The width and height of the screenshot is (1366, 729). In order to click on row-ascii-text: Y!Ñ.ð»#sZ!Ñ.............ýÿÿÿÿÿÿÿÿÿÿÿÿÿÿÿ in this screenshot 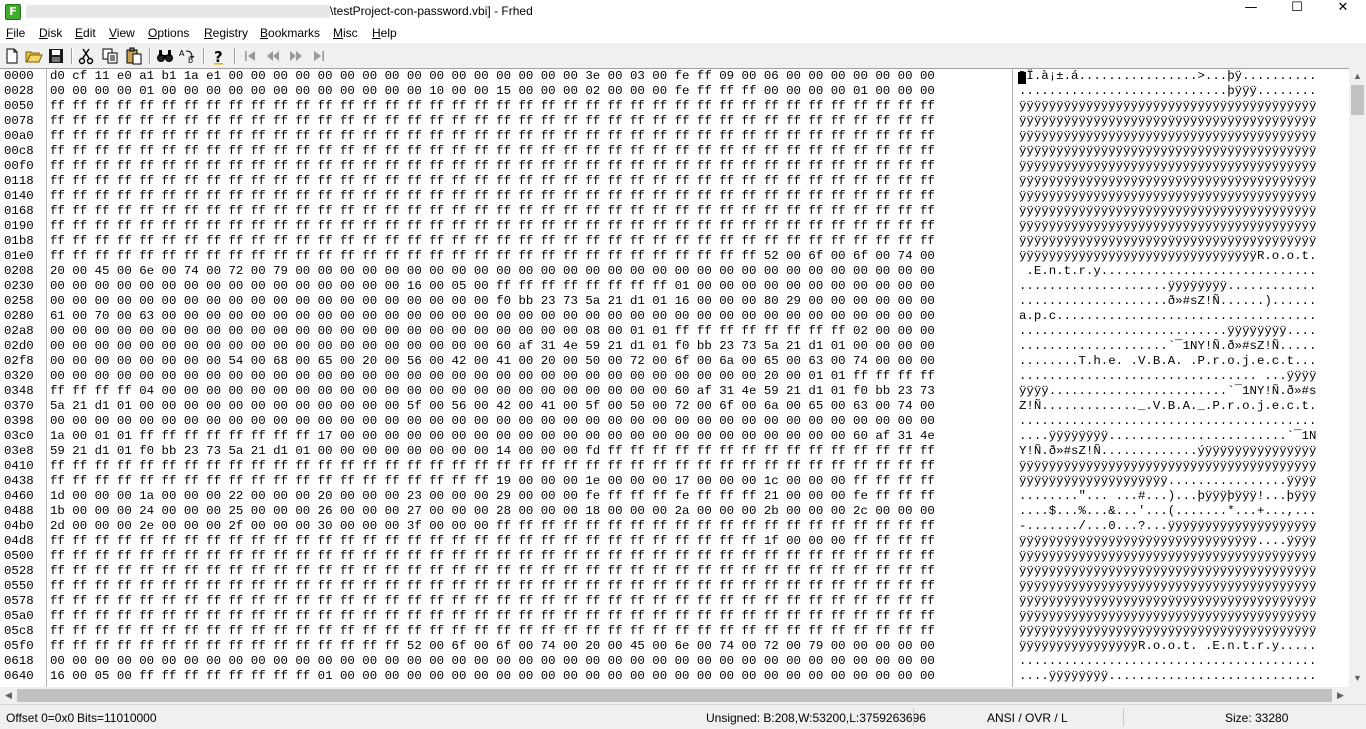, I will do `click(1167, 451)`.